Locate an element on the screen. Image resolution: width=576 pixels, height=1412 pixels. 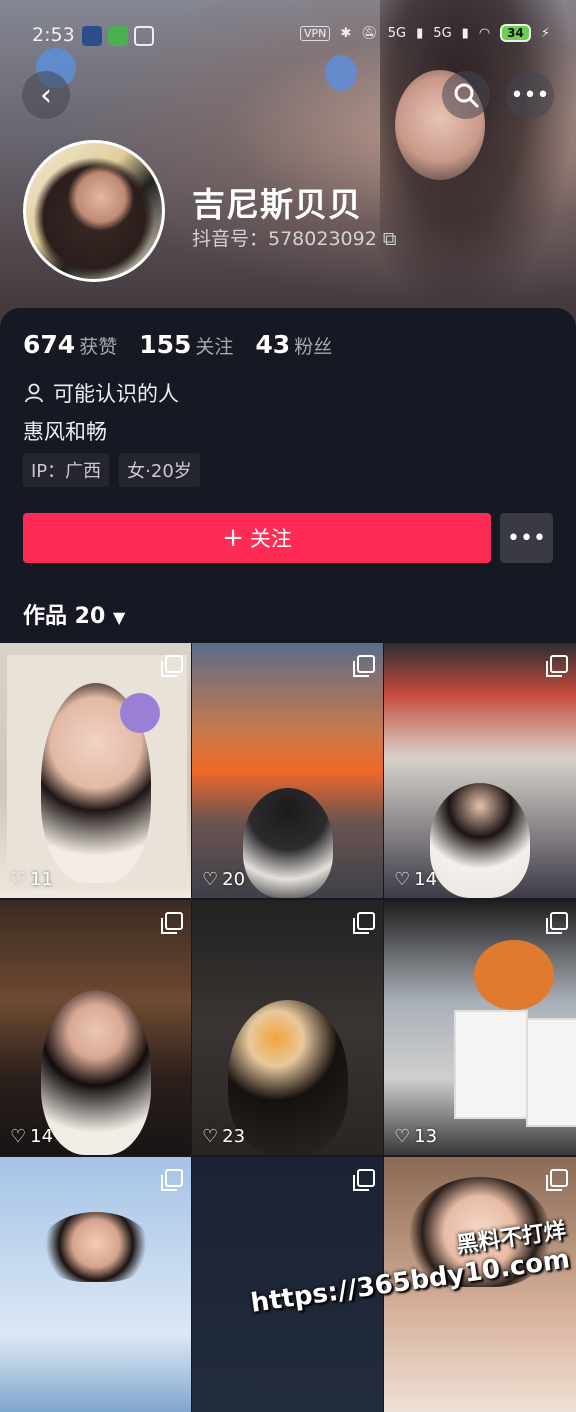
post-likes: ♡ 13 is located at coordinates (416, 1136).